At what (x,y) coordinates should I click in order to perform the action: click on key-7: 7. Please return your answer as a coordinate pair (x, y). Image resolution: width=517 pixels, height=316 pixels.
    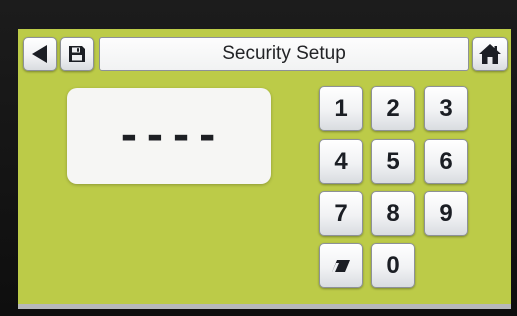
    Looking at the image, I should click on (341, 213).